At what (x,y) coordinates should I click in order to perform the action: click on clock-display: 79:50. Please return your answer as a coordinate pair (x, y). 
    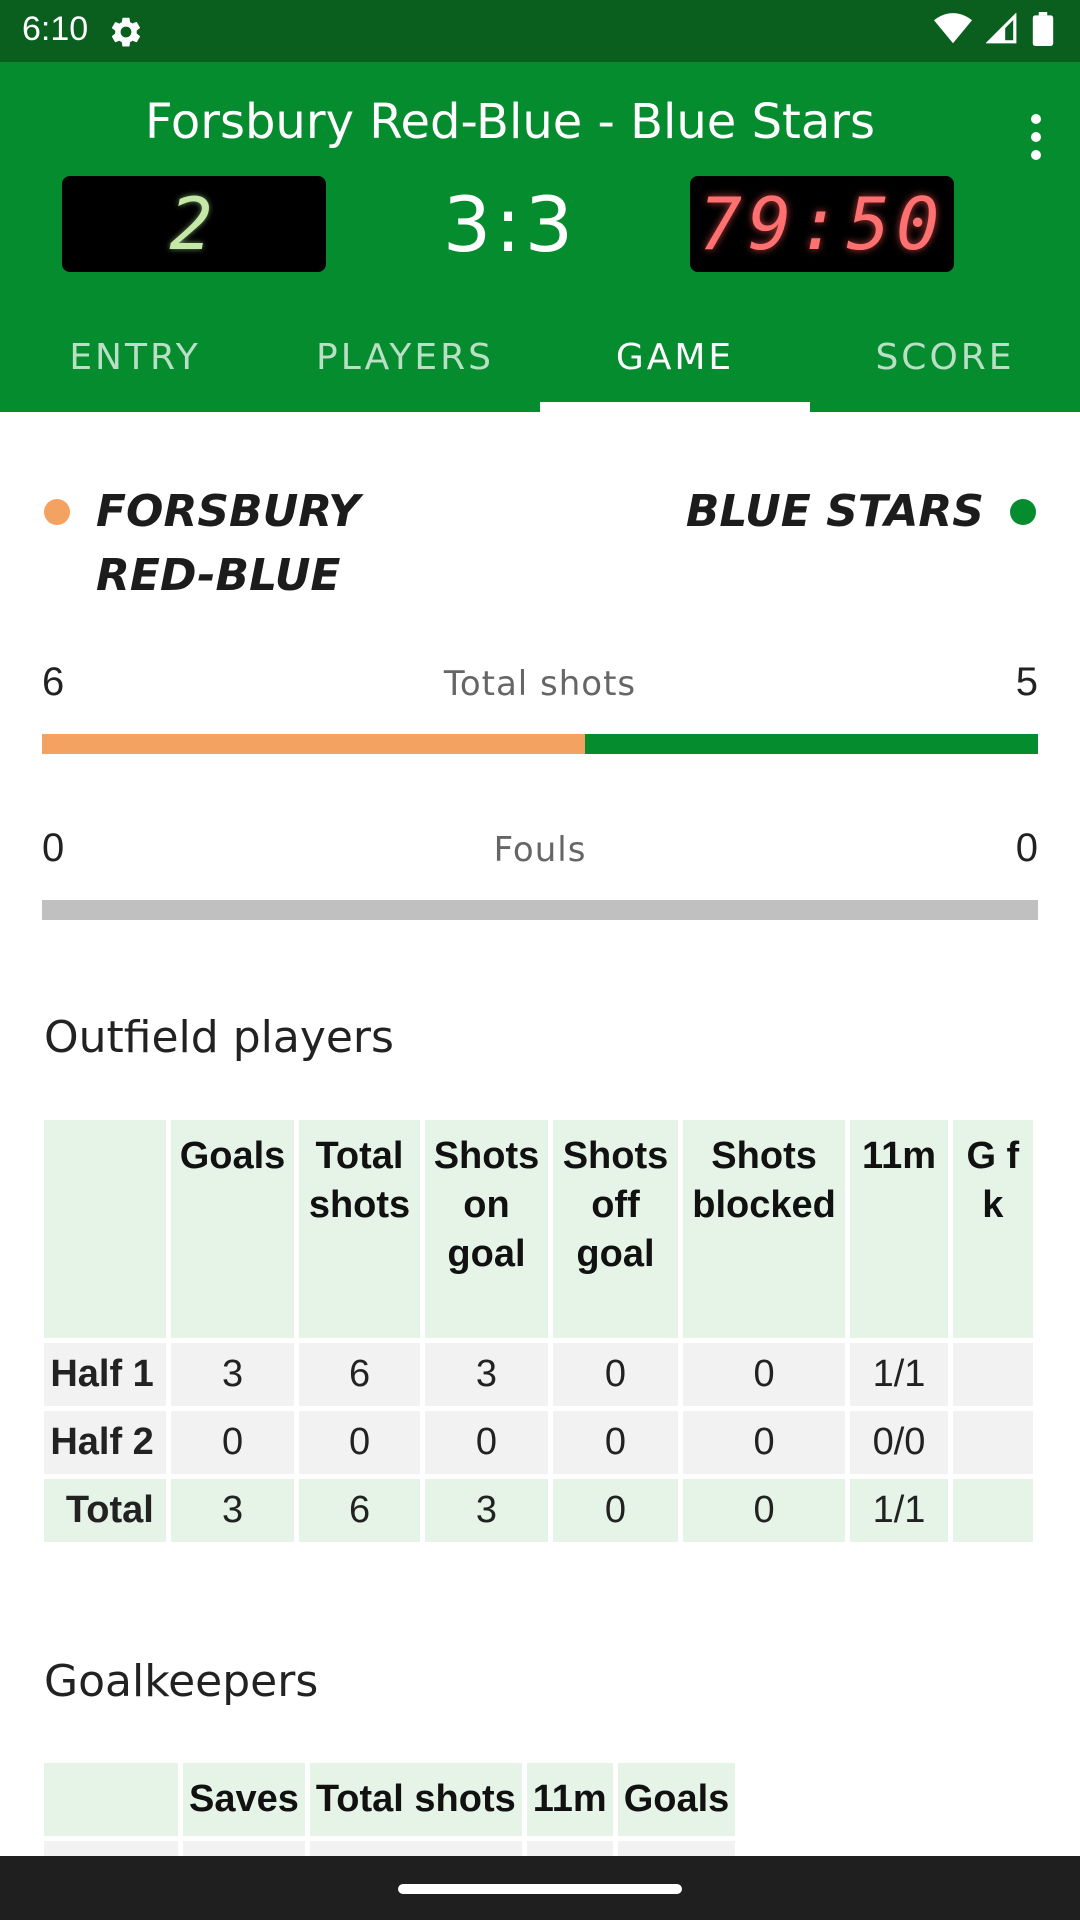
    Looking at the image, I should click on (822, 224).